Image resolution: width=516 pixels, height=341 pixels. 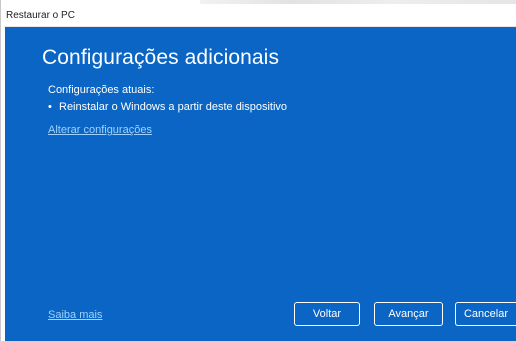 What do you see at coordinates (408, 314) in the screenshot?
I see `next-button: Avançar` at bounding box center [408, 314].